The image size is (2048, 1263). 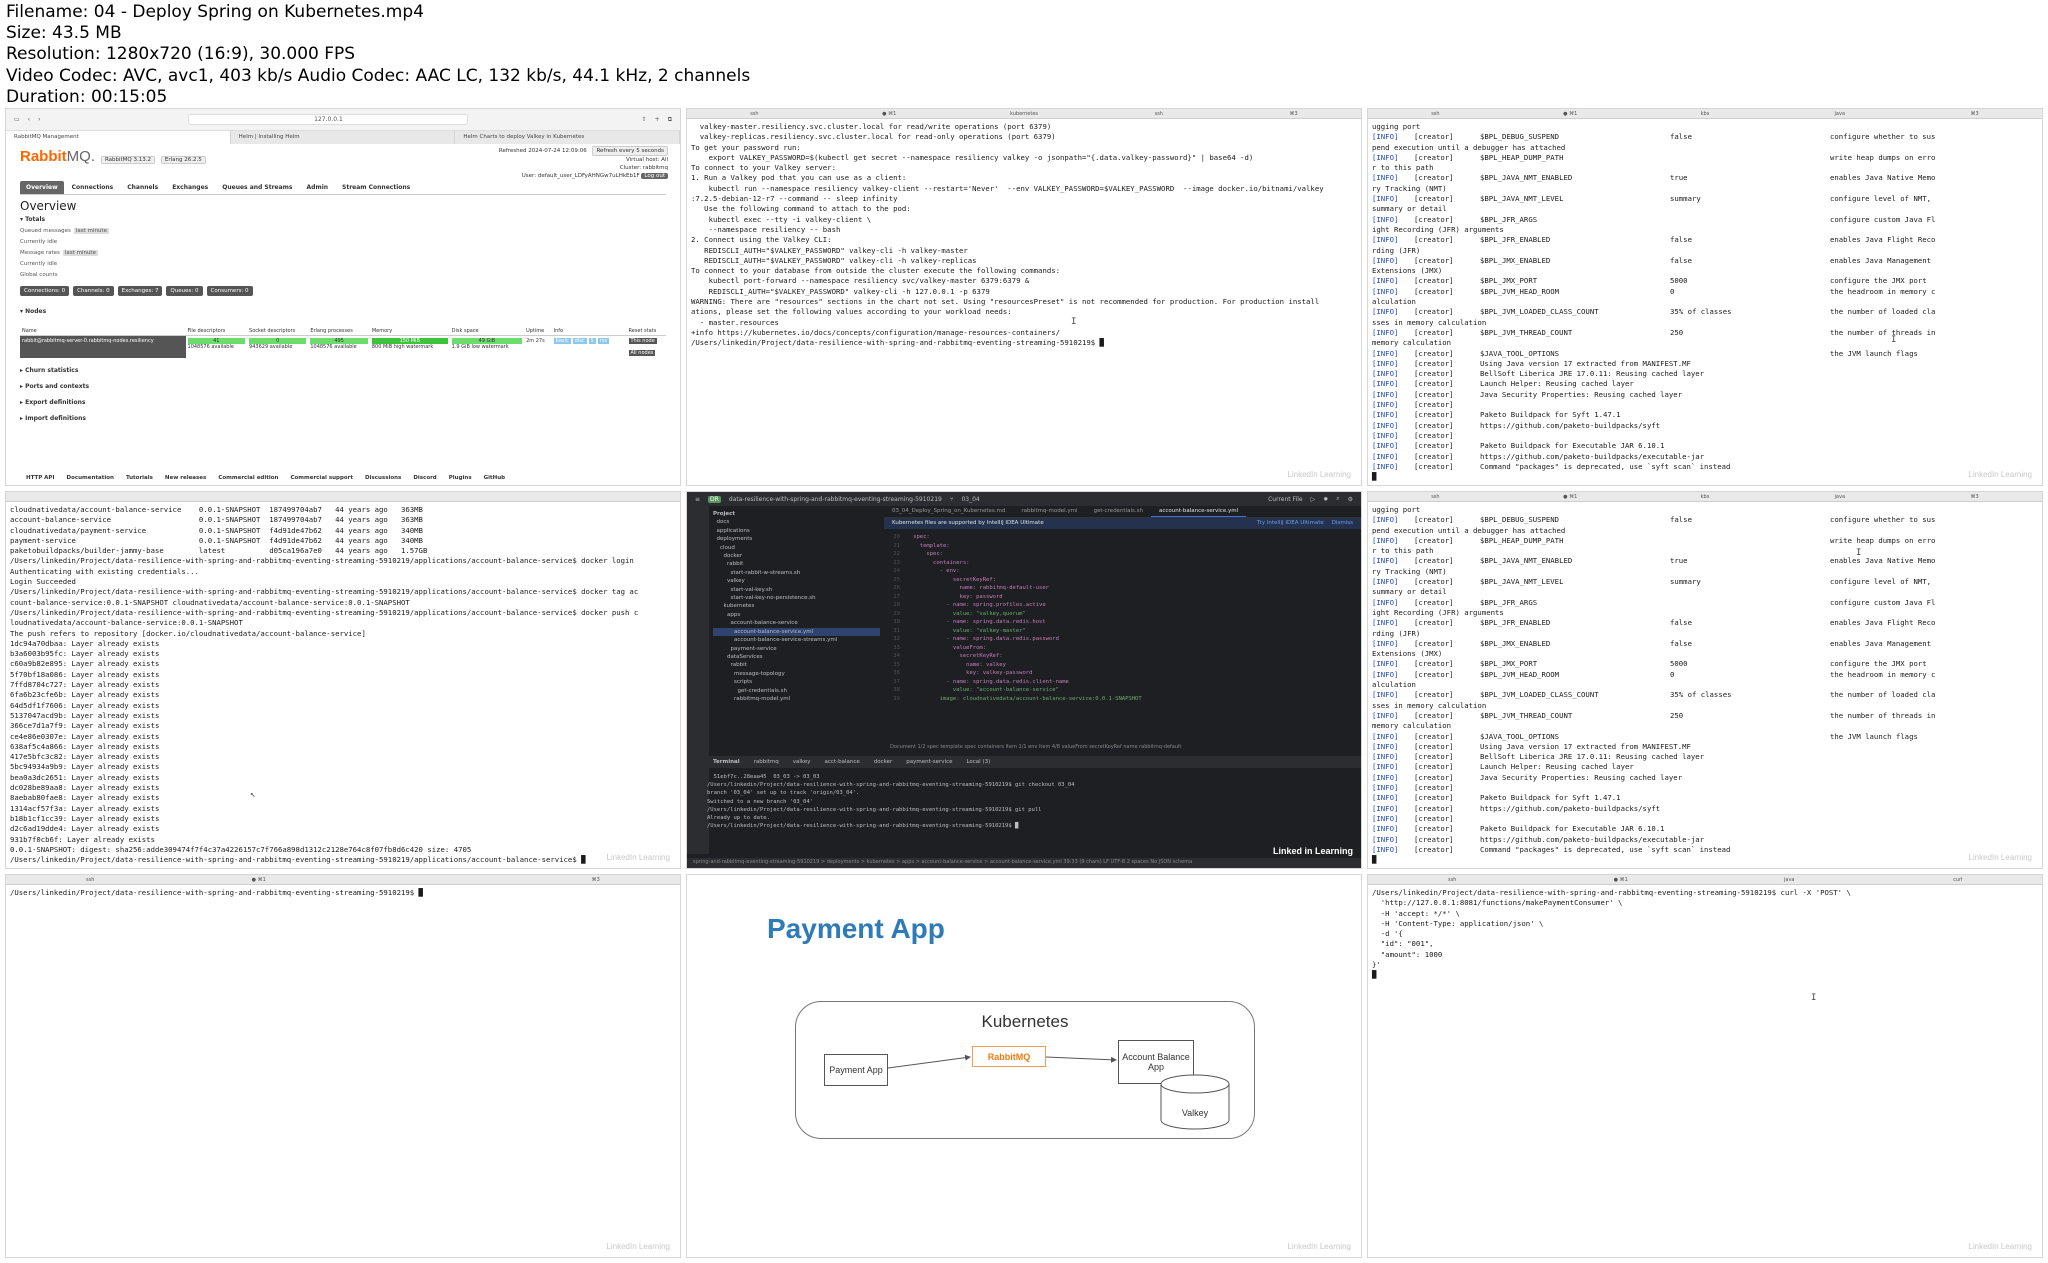 What do you see at coordinates (642, 341) in the screenshot?
I see `reset-this-node-button: This node` at bounding box center [642, 341].